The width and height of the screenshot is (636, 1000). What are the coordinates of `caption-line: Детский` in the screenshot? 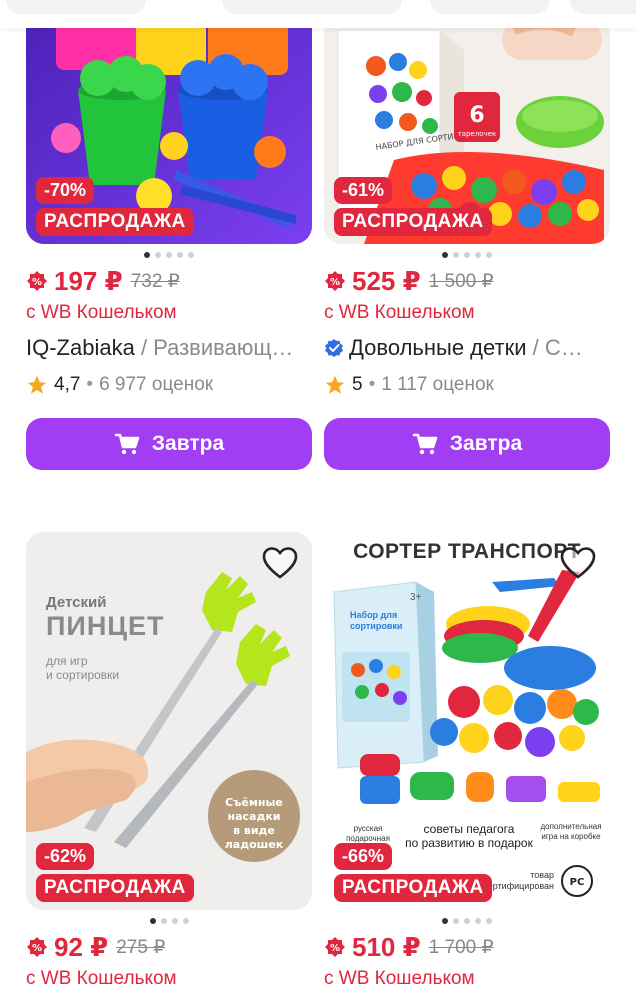 It's located at (76, 602).